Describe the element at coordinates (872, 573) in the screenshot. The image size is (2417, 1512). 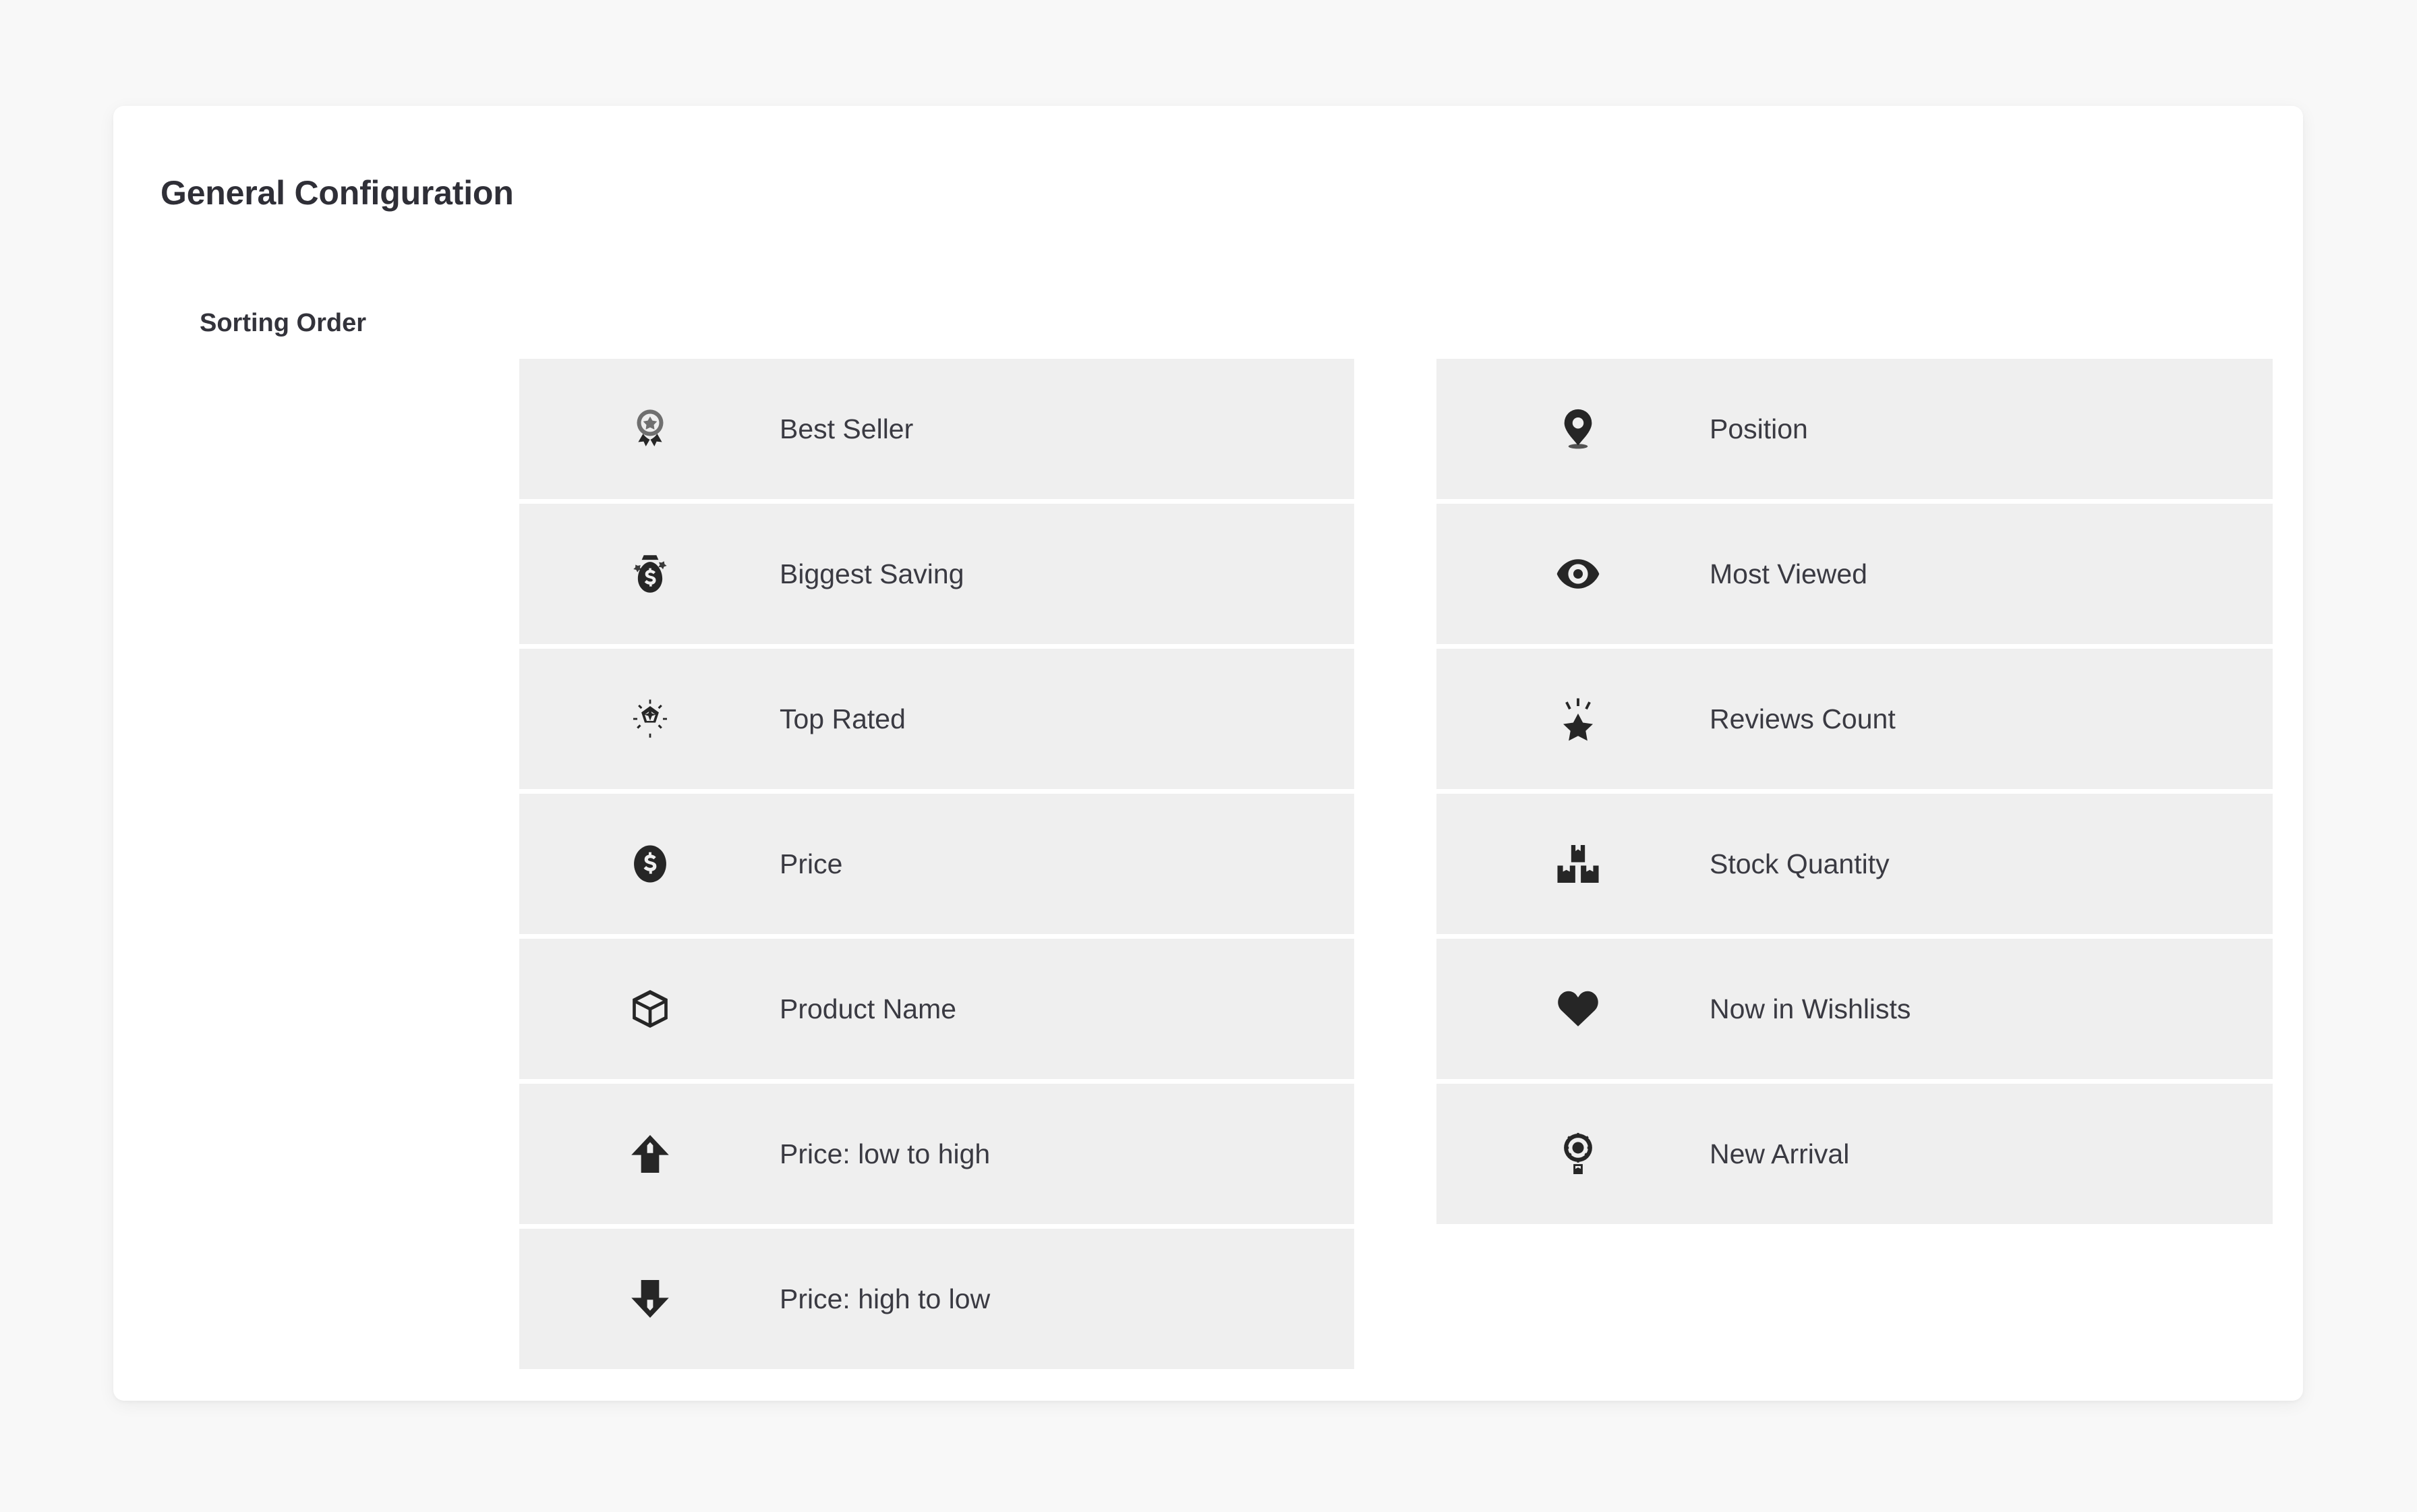
I see `sorting-option-label: Biggest Saving` at that location.